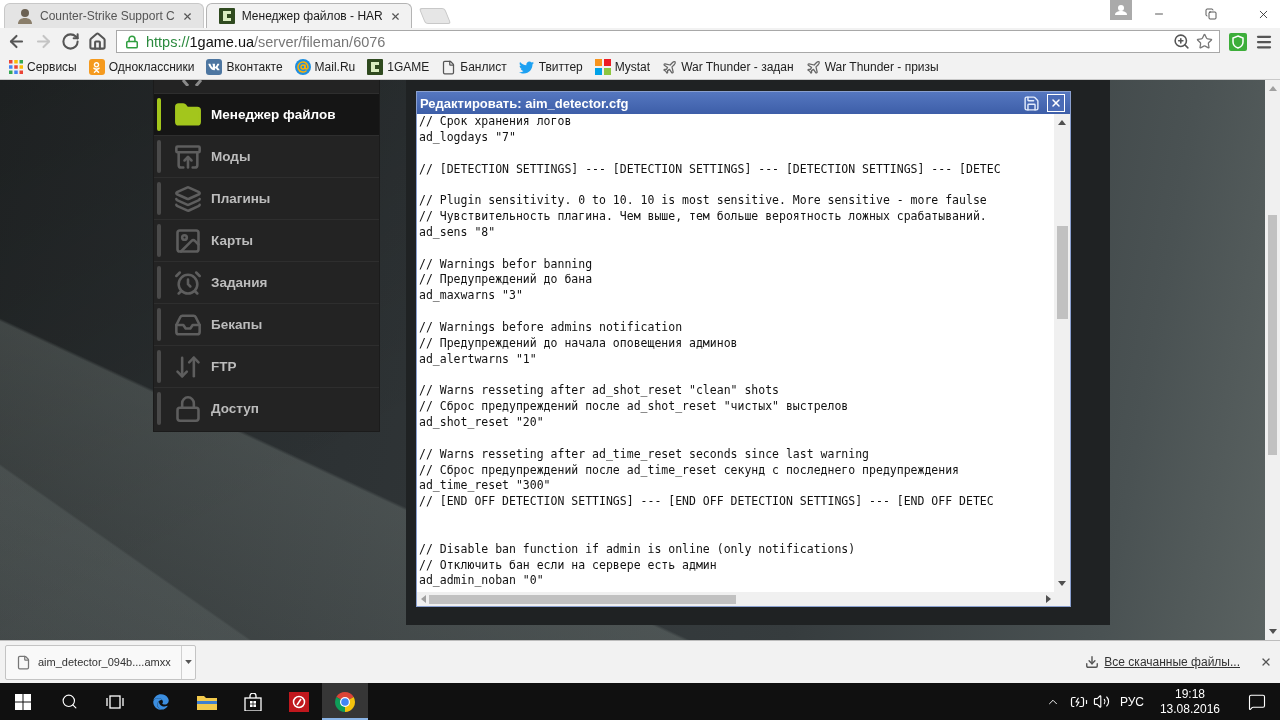  I want to click on browser-tab: Менеджер файлов - HAR, so click(308, 15).